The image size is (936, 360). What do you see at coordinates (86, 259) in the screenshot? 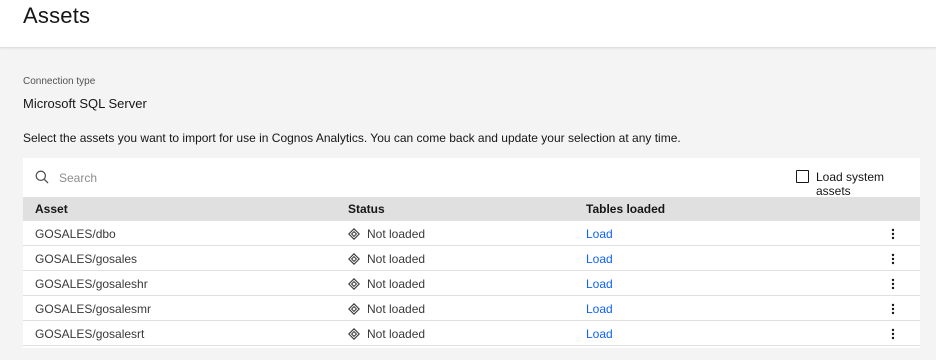
I see `asset-name: GOSALES/gosales` at bounding box center [86, 259].